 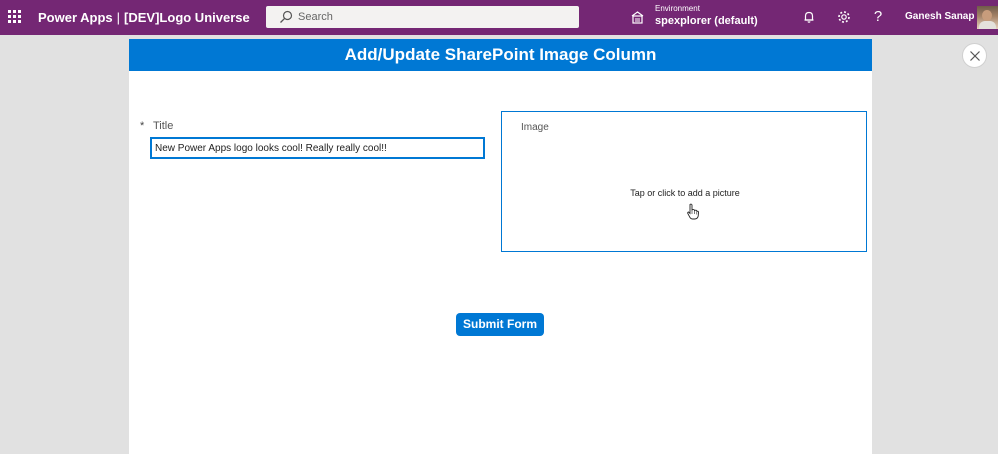 I want to click on title-input, so click(x=317, y=148).